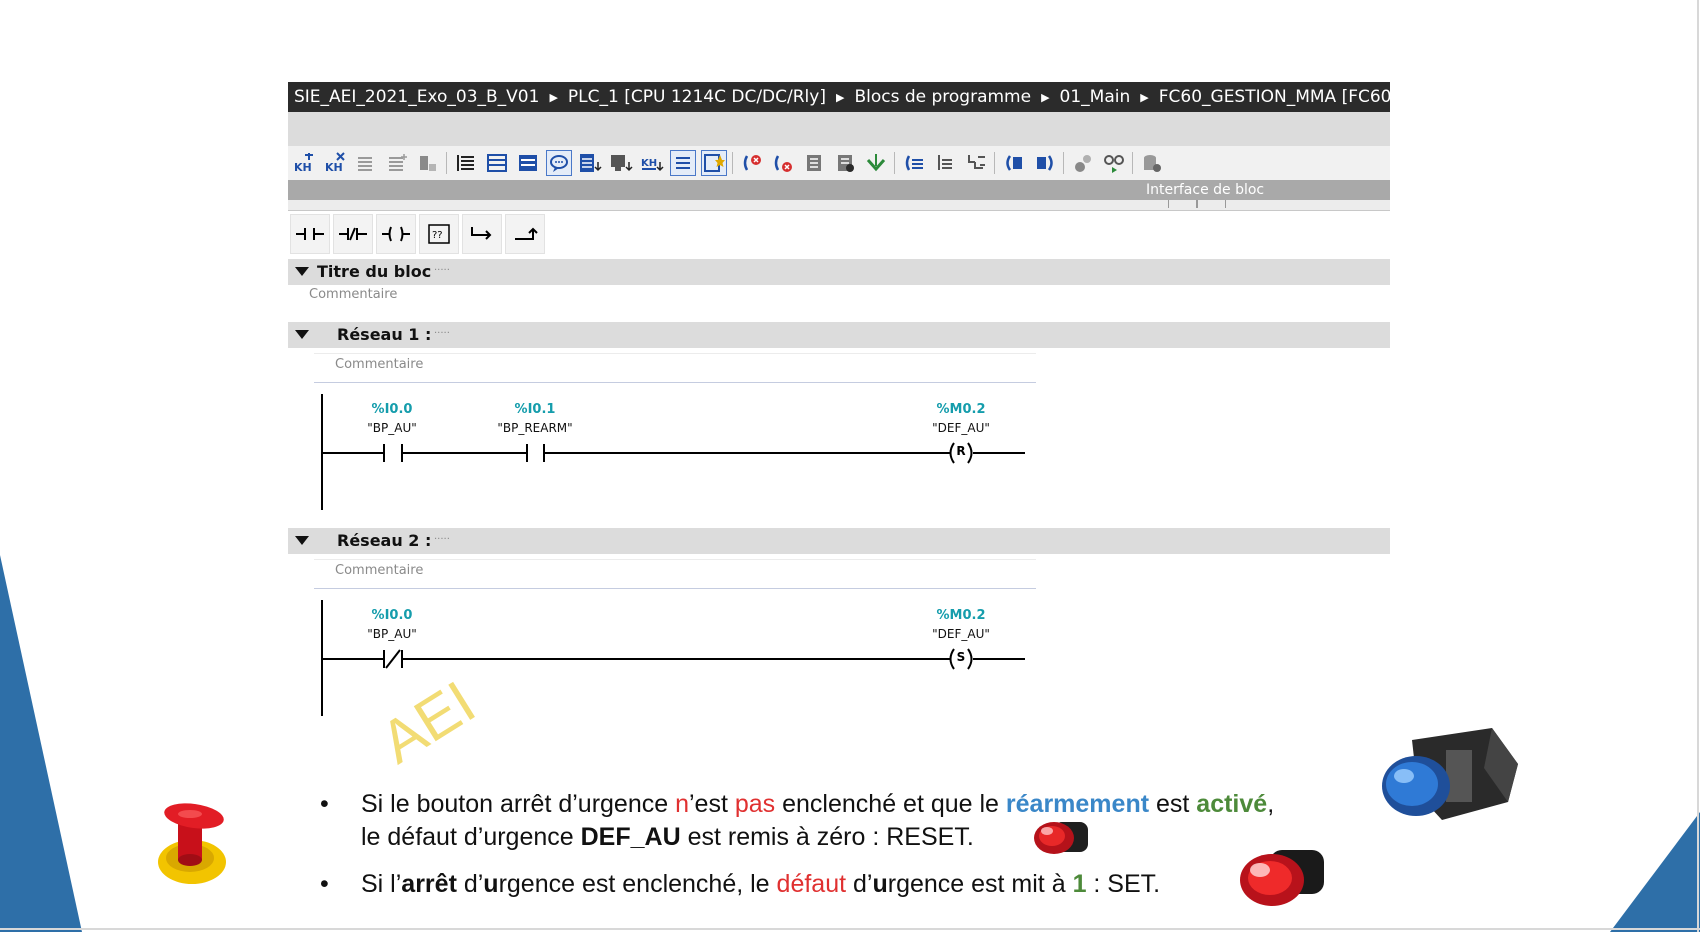  Describe the element at coordinates (1450, 774) in the screenshot. I see `rearm-blue-button-image` at that location.